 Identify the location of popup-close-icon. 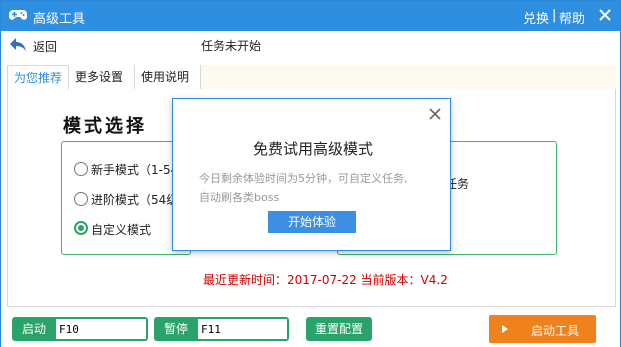
(435, 114).